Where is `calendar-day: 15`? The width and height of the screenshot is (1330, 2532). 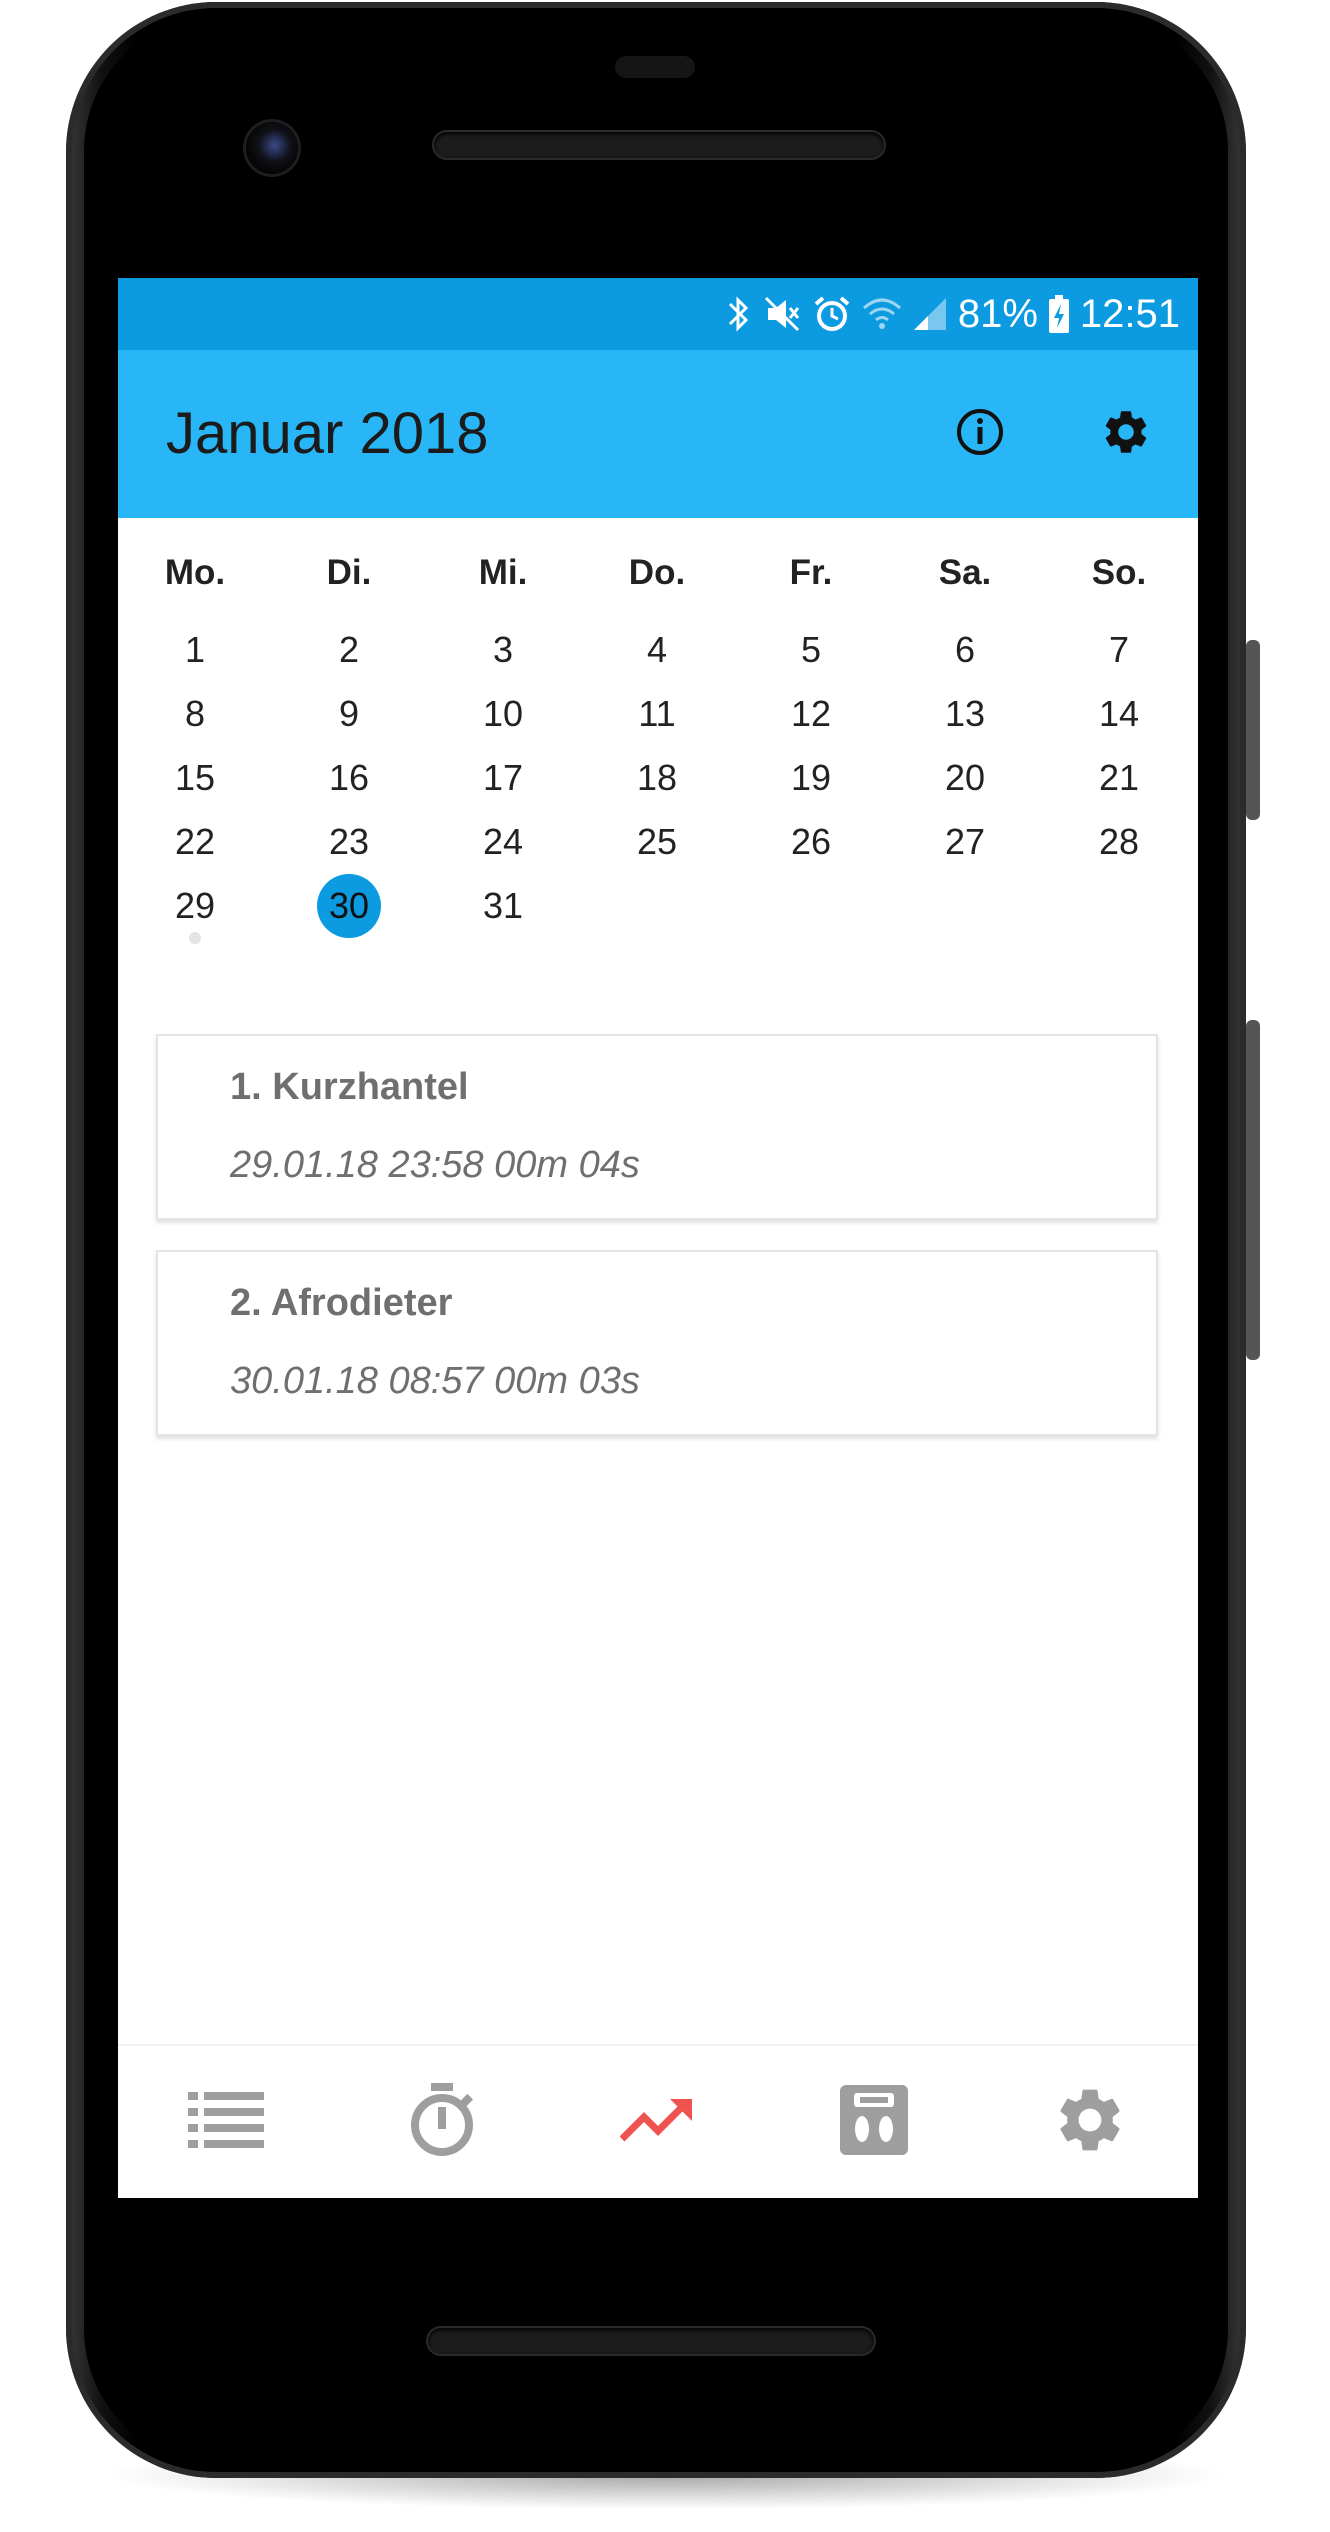
calendar-day: 15 is located at coordinates (195, 778).